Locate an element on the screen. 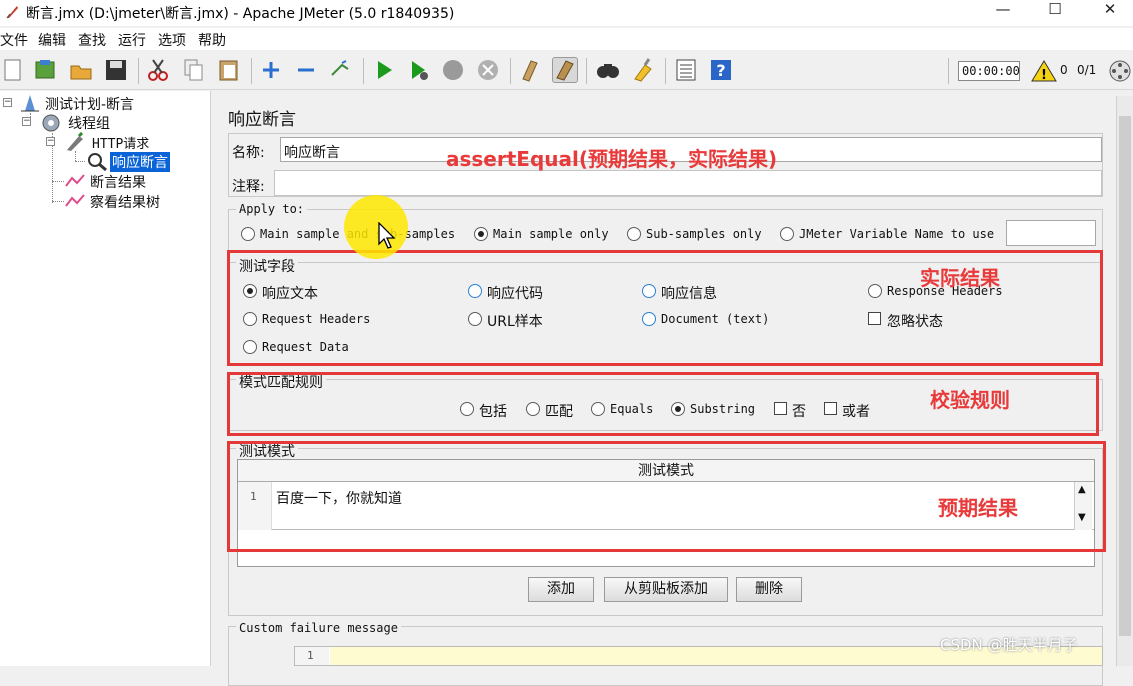 The width and height of the screenshot is (1133, 686). name-label: 名称: is located at coordinates (248, 153).